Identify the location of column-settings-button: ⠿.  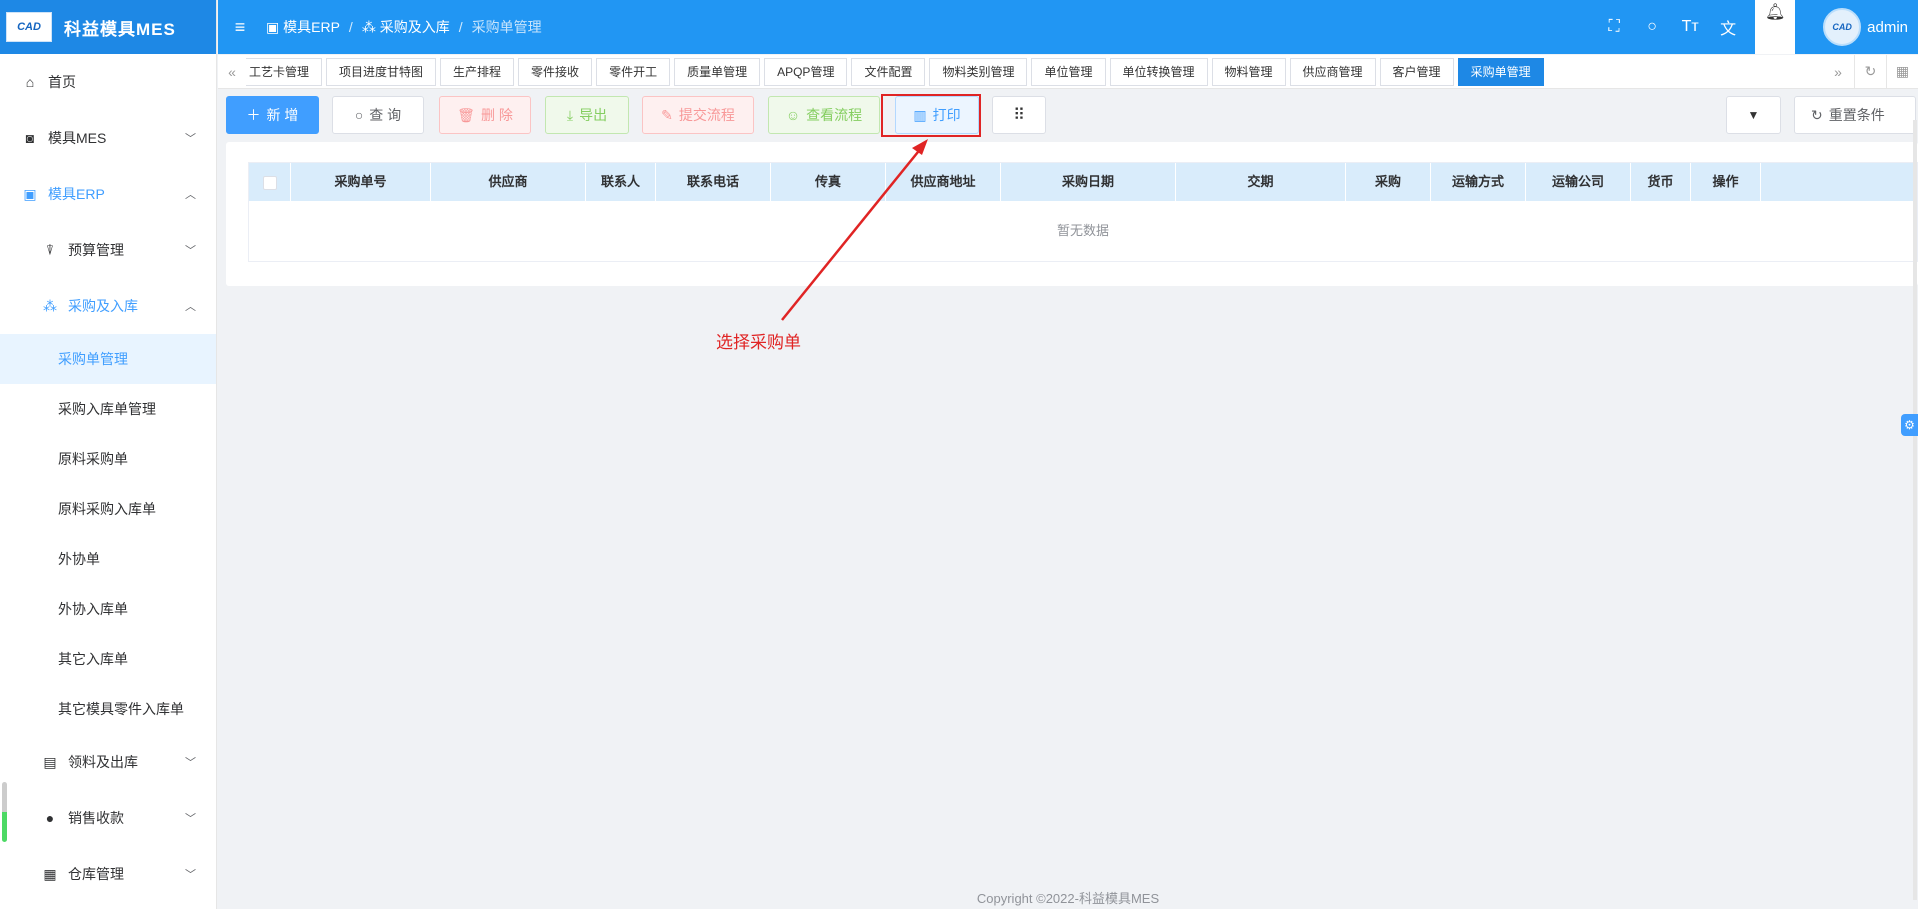
(1019, 115).